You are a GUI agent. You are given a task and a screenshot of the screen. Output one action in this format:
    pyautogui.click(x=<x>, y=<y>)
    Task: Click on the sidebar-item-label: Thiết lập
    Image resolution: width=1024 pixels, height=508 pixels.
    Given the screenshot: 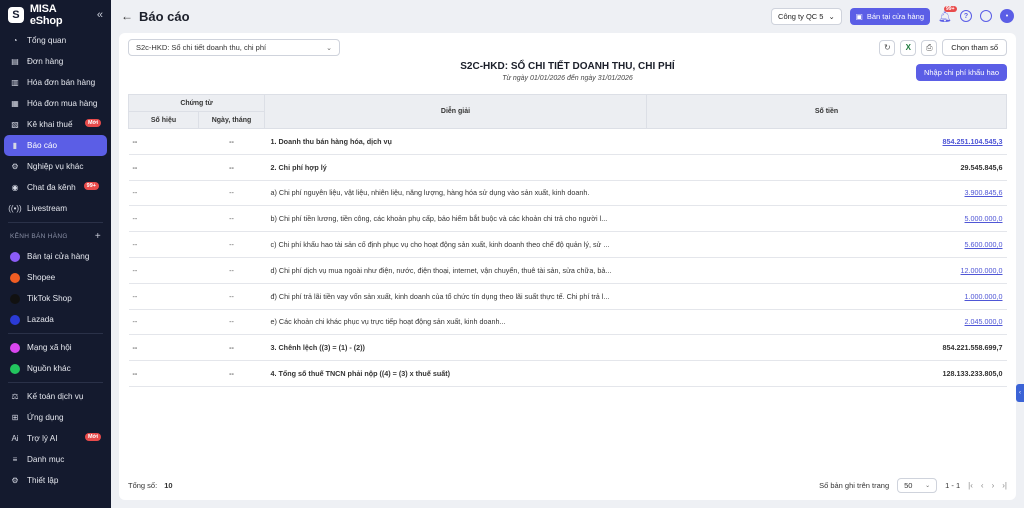 What is the action you would take?
    pyautogui.click(x=43, y=480)
    